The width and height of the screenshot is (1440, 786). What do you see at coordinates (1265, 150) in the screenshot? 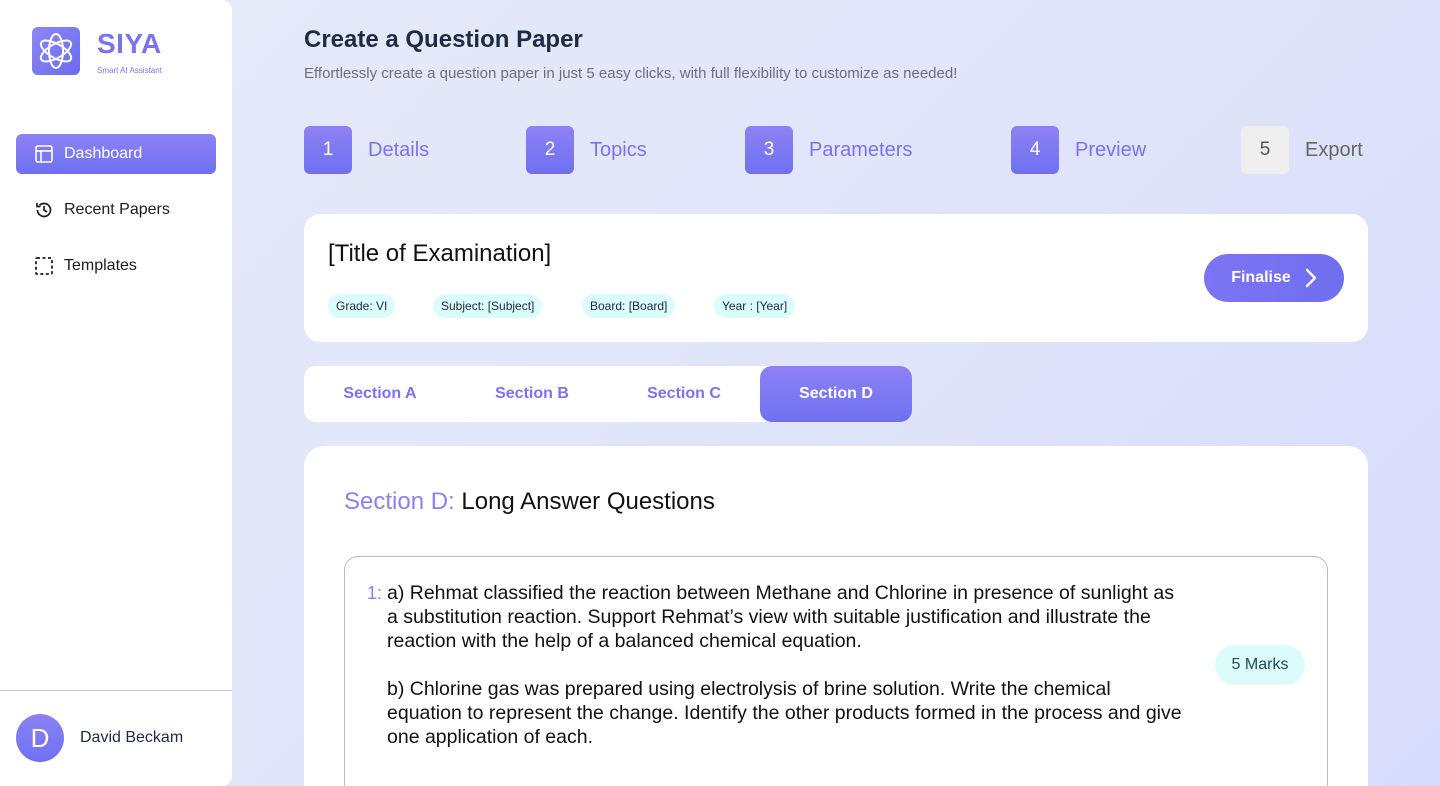
I see `step-number: 5` at bounding box center [1265, 150].